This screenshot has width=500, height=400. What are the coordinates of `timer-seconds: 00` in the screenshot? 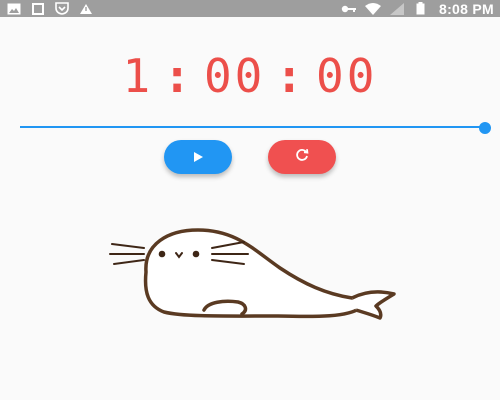 It's located at (347, 76).